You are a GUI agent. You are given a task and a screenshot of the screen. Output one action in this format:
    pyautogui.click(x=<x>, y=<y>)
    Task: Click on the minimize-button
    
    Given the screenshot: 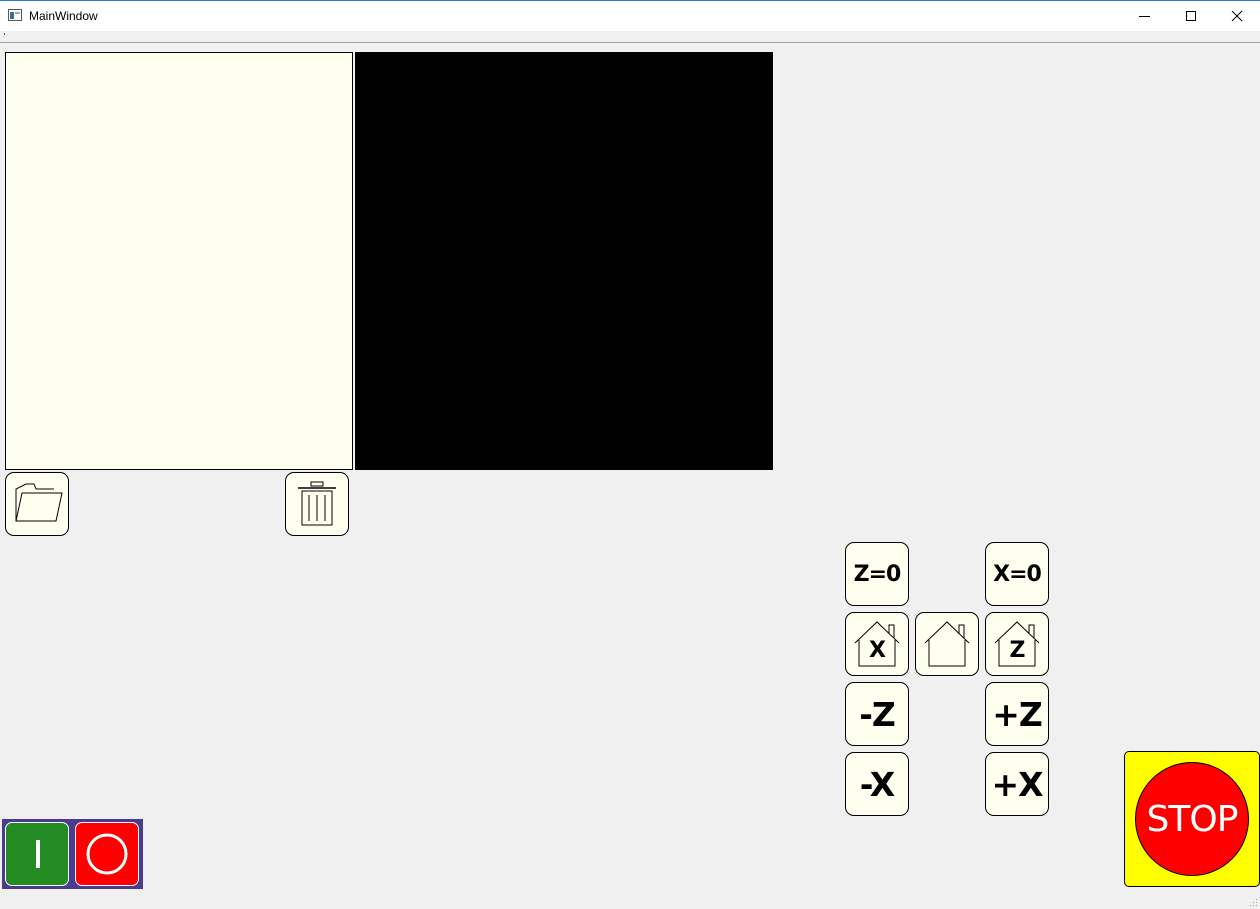 What is the action you would take?
    pyautogui.click(x=1145, y=16)
    